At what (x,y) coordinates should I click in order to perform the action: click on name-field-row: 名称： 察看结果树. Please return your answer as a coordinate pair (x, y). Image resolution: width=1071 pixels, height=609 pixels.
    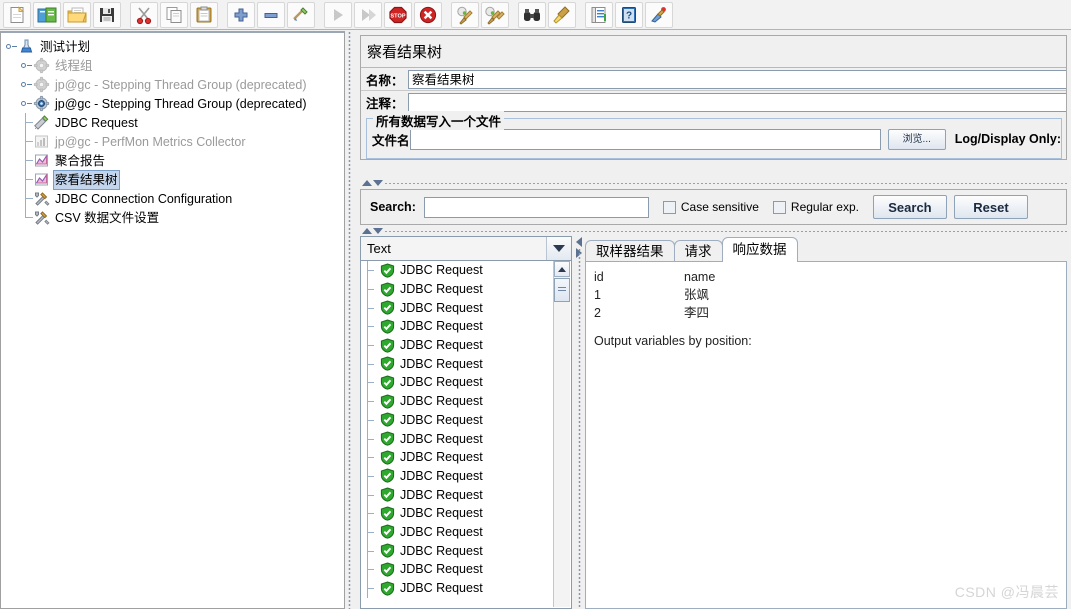
    Looking at the image, I should click on (713, 79).